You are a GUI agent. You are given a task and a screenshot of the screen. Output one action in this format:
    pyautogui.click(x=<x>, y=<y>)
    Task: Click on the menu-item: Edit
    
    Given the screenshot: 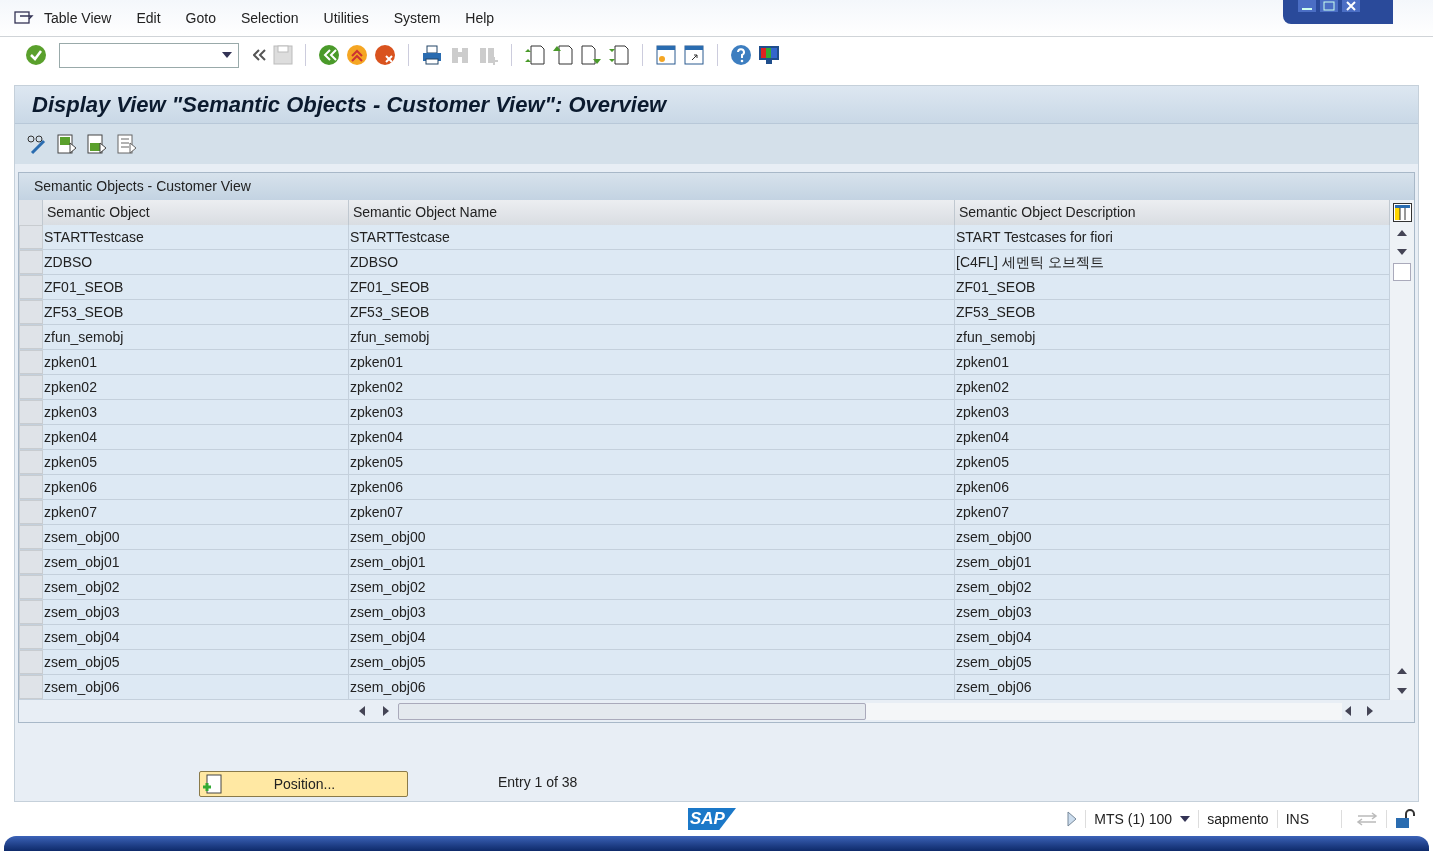 What is the action you would take?
    pyautogui.click(x=148, y=18)
    